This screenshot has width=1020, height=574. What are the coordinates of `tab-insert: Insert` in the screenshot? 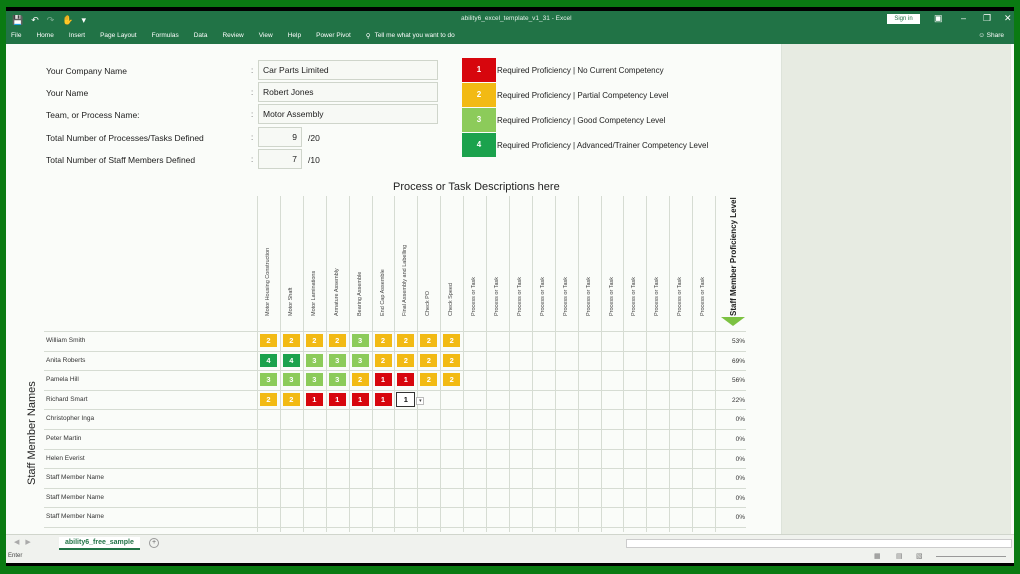 It's located at (77, 36).